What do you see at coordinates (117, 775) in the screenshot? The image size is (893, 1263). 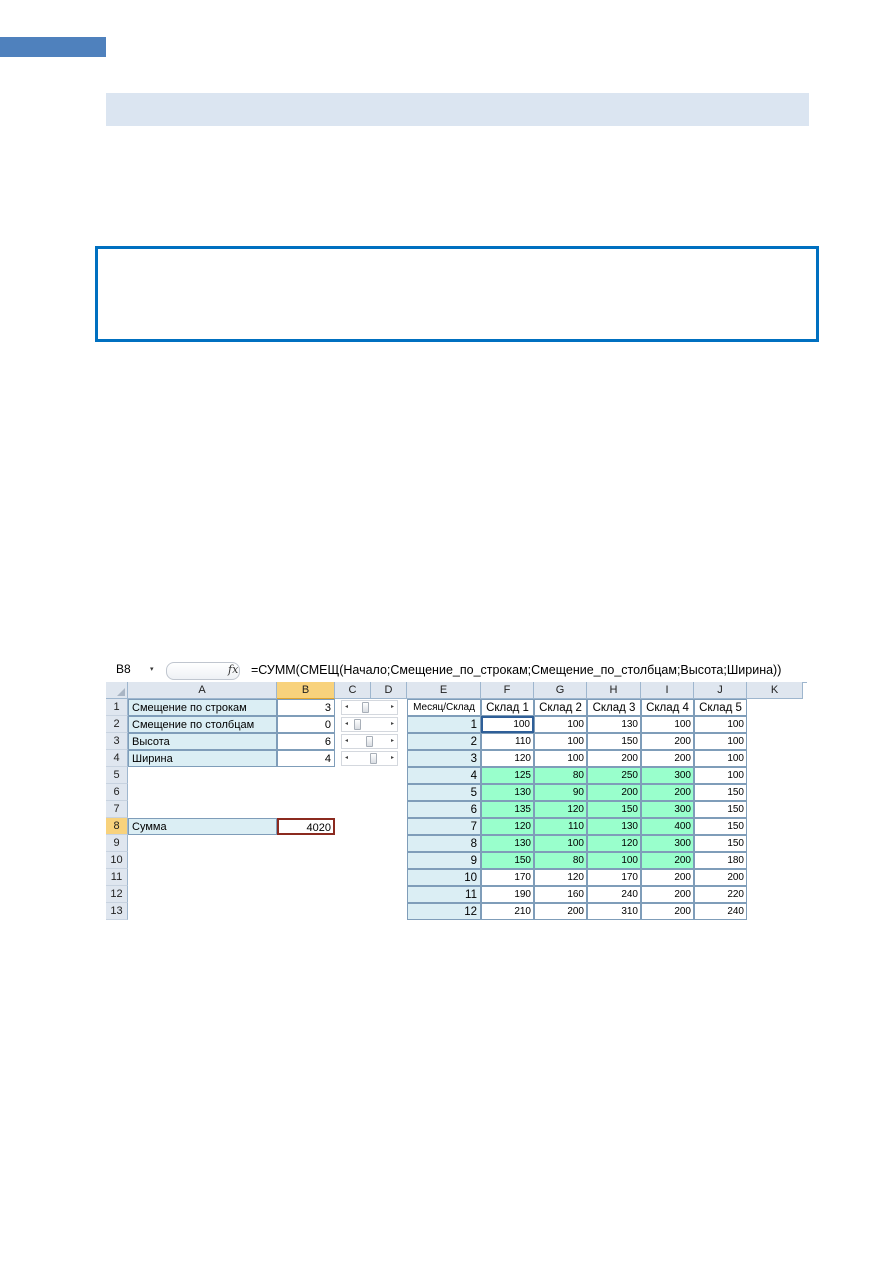 I see `row-header-5: 5` at bounding box center [117, 775].